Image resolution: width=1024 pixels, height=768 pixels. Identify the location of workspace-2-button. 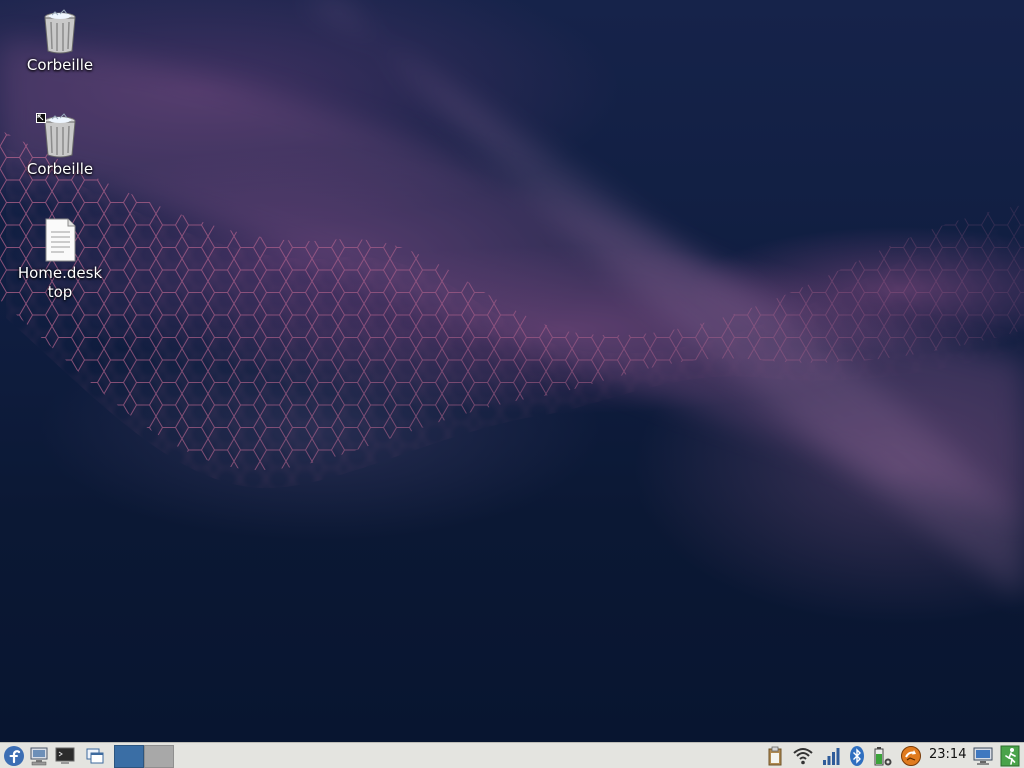
(159, 756).